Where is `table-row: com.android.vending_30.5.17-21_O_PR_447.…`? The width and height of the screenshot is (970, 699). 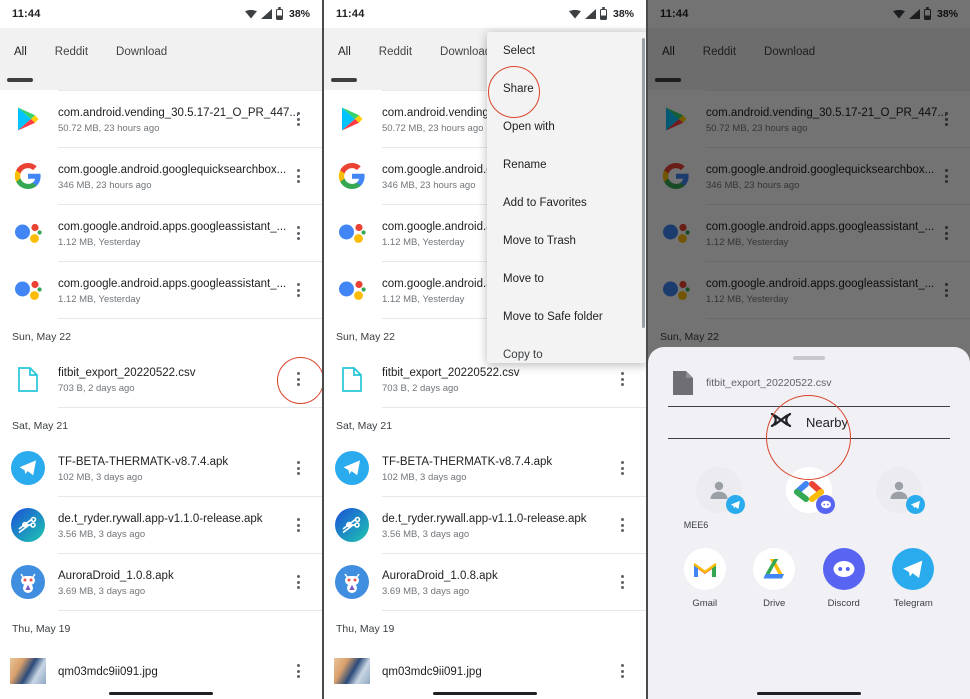
table-row: com.android.vending_30.5.17-21_O_PR_447.… is located at coordinates (161, 119).